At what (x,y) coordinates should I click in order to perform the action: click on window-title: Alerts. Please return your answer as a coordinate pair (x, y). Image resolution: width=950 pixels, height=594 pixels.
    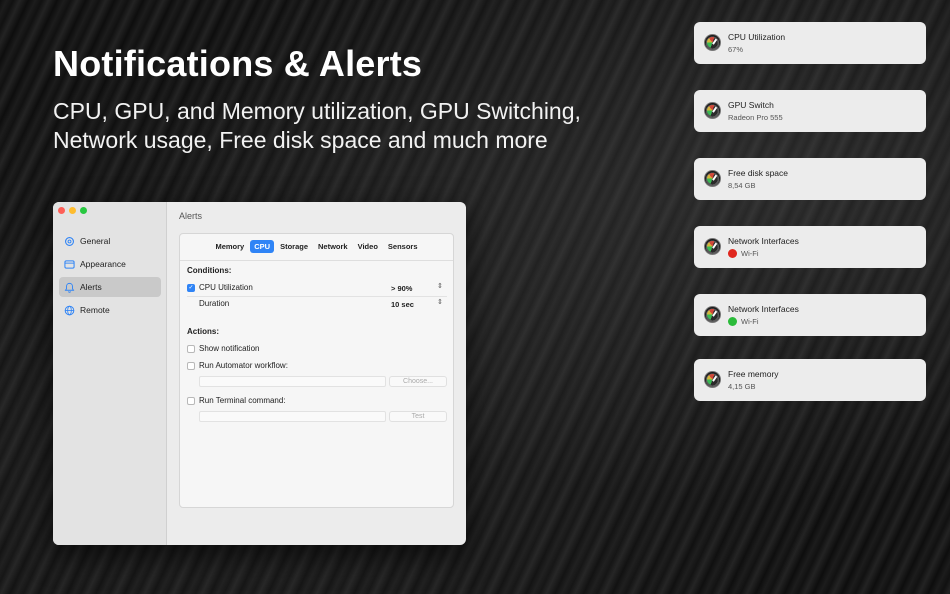
    Looking at the image, I should click on (191, 216).